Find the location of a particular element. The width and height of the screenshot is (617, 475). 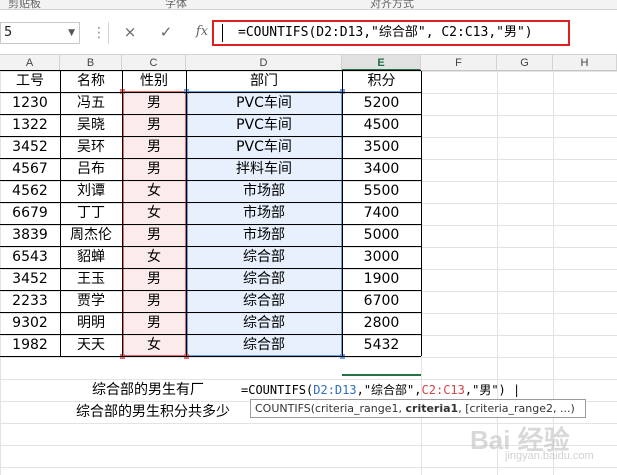

name-cell: 王玉 is located at coordinates (91, 279).